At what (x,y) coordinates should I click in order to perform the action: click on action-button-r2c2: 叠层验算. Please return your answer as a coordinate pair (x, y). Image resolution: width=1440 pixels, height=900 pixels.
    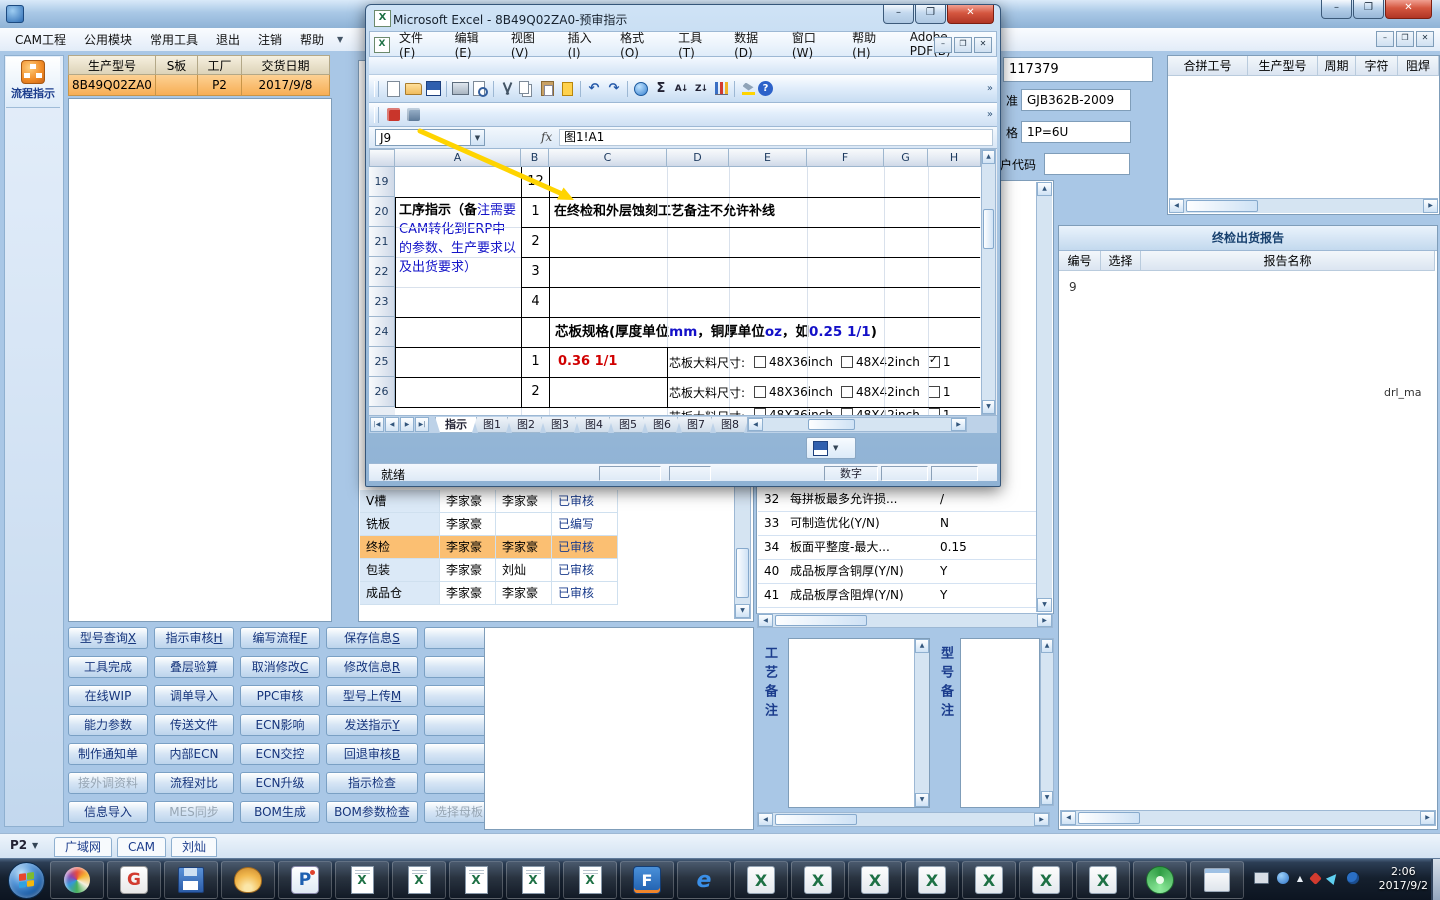
    Looking at the image, I should click on (194, 667).